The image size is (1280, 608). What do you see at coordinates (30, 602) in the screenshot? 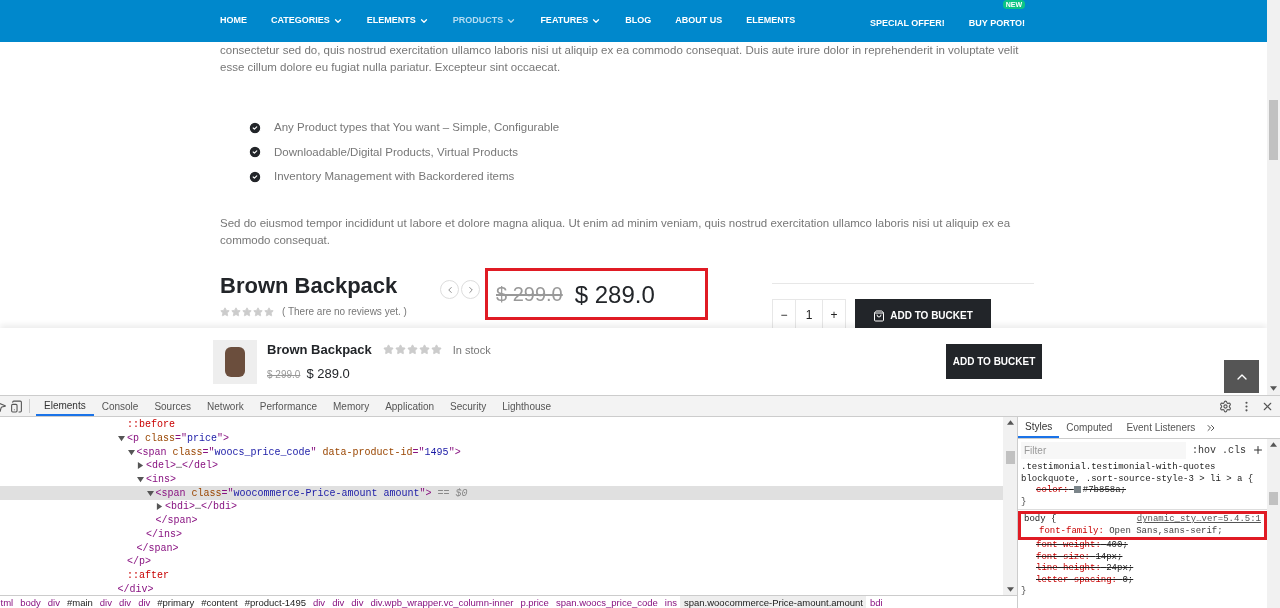
I see `breadcrumb-item: body` at bounding box center [30, 602].